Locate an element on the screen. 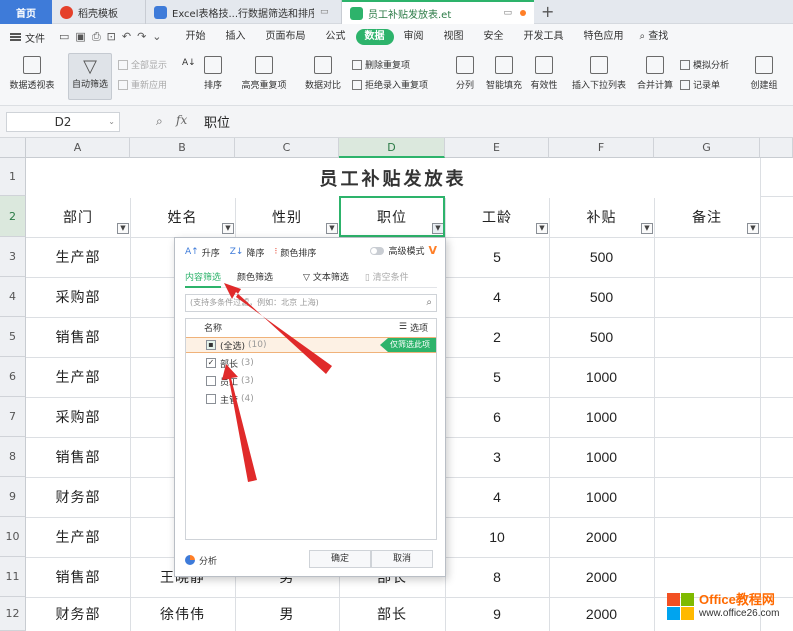 Image resolution: width=793 pixels, height=631 pixels. annotation-arrows is located at coordinates (277, 382).